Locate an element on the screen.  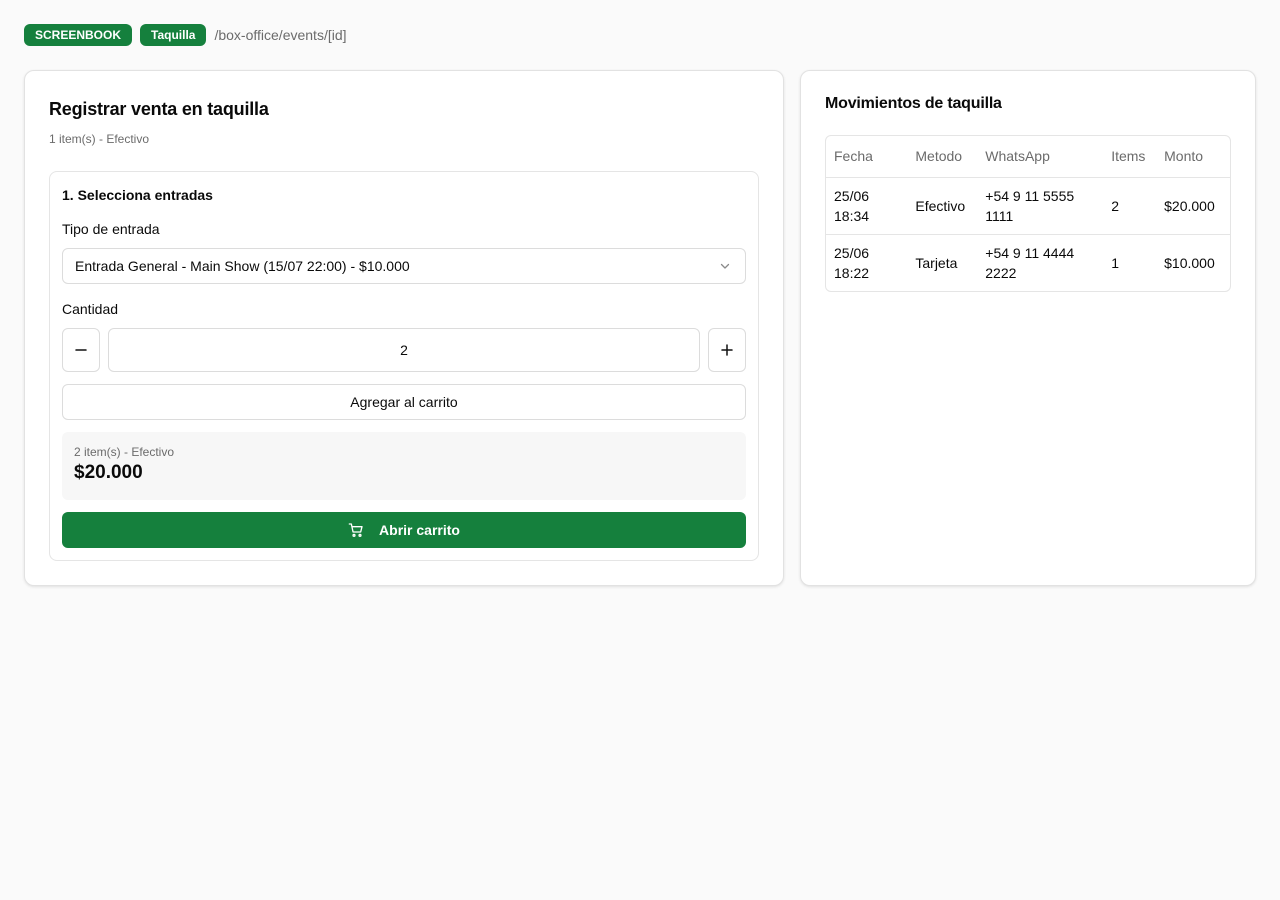
quantity-label: Cantidad is located at coordinates (90, 309).